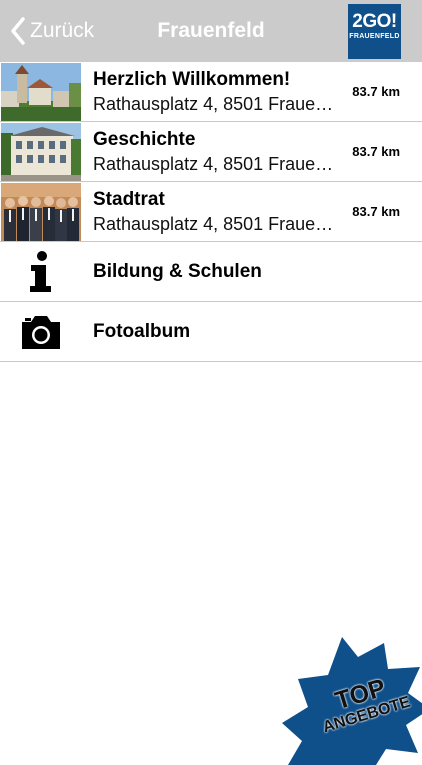  What do you see at coordinates (192, 79) in the screenshot?
I see `list-item-title: Herzlich Willkommen!` at bounding box center [192, 79].